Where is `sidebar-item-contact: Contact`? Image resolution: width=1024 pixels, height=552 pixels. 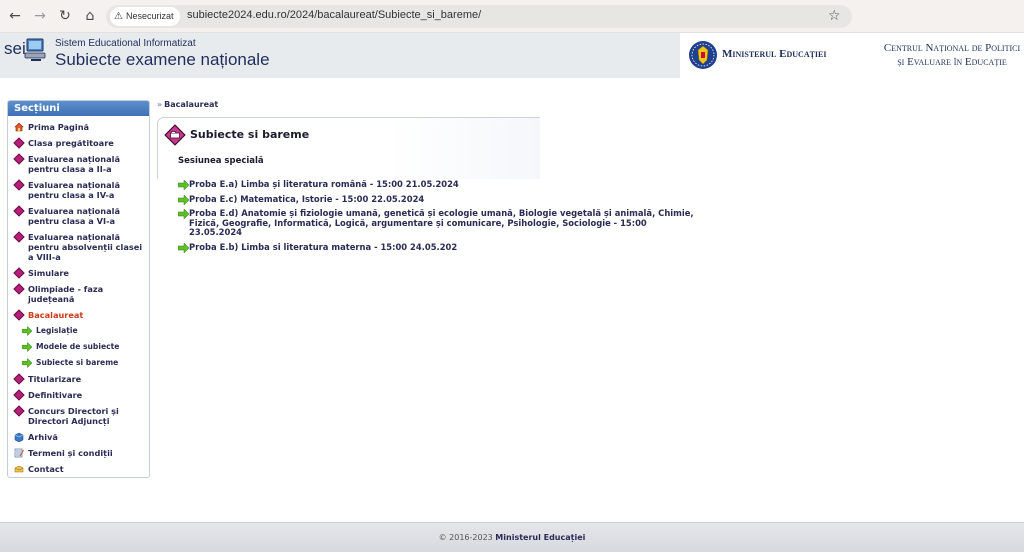
sidebar-item-contact: Contact is located at coordinates (78, 469).